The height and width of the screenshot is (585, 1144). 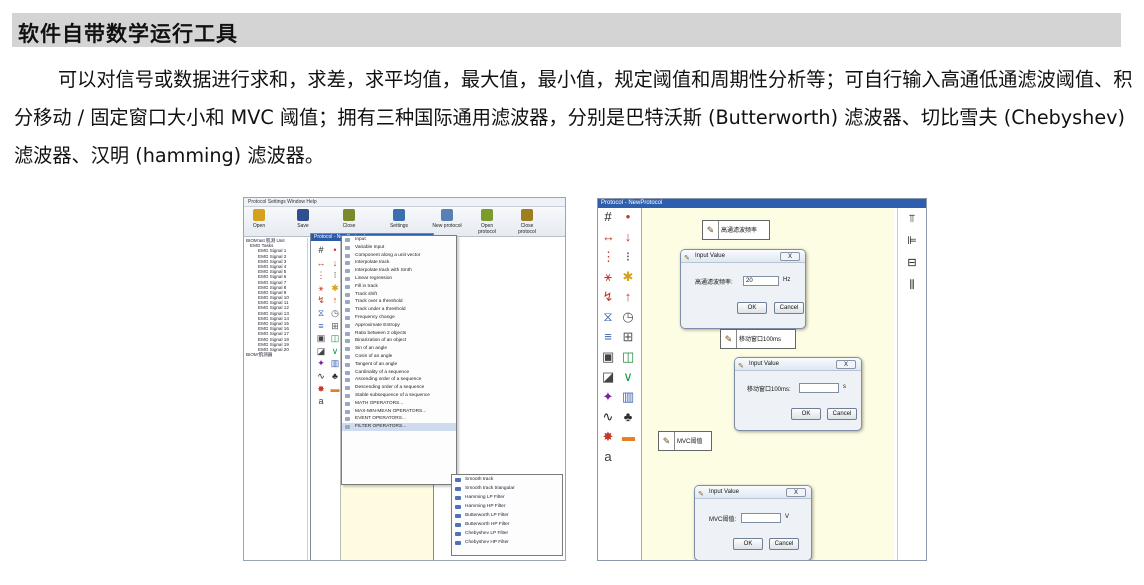 What do you see at coordinates (399, 256) in the screenshot?
I see `context-menu-item: Component along a unit vector` at bounding box center [399, 256].